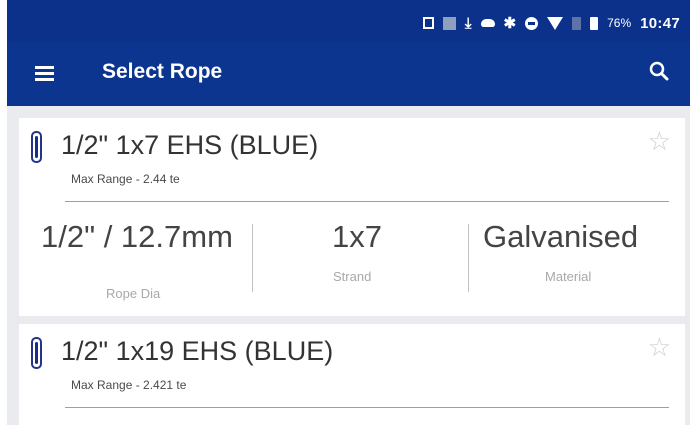 The width and height of the screenshot is (698, 425). What do you see at coordinates (487, 23) in the screenshot?
I see `cloud-icon` at bounding box center [487, 23].